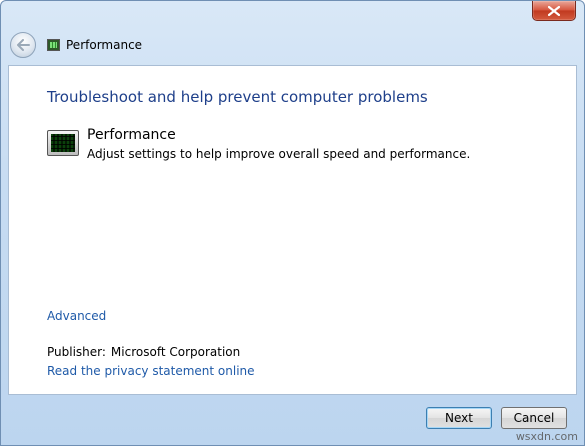  I want to click on watermark: wsxdn.com, so click(546, 436).